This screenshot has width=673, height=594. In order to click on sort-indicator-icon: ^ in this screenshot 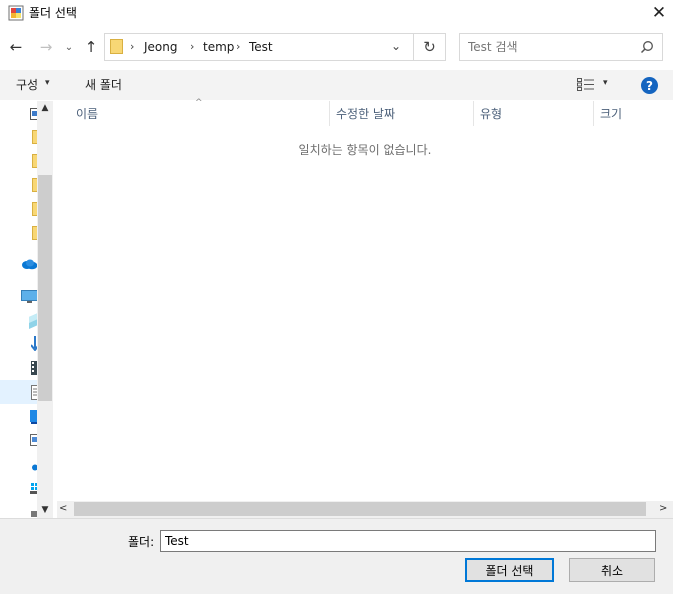, I will do `click(199, 103)`.